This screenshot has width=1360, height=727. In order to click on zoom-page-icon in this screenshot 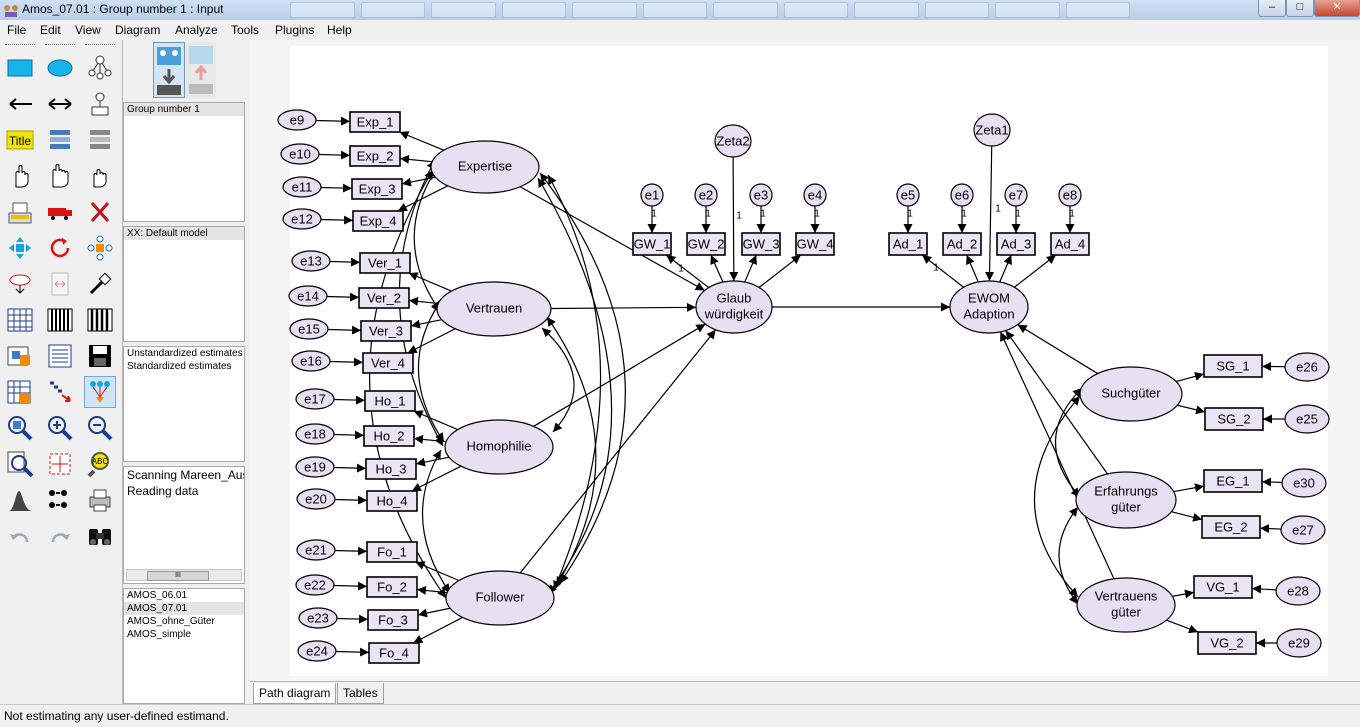, I will do `click(20, 464)`.